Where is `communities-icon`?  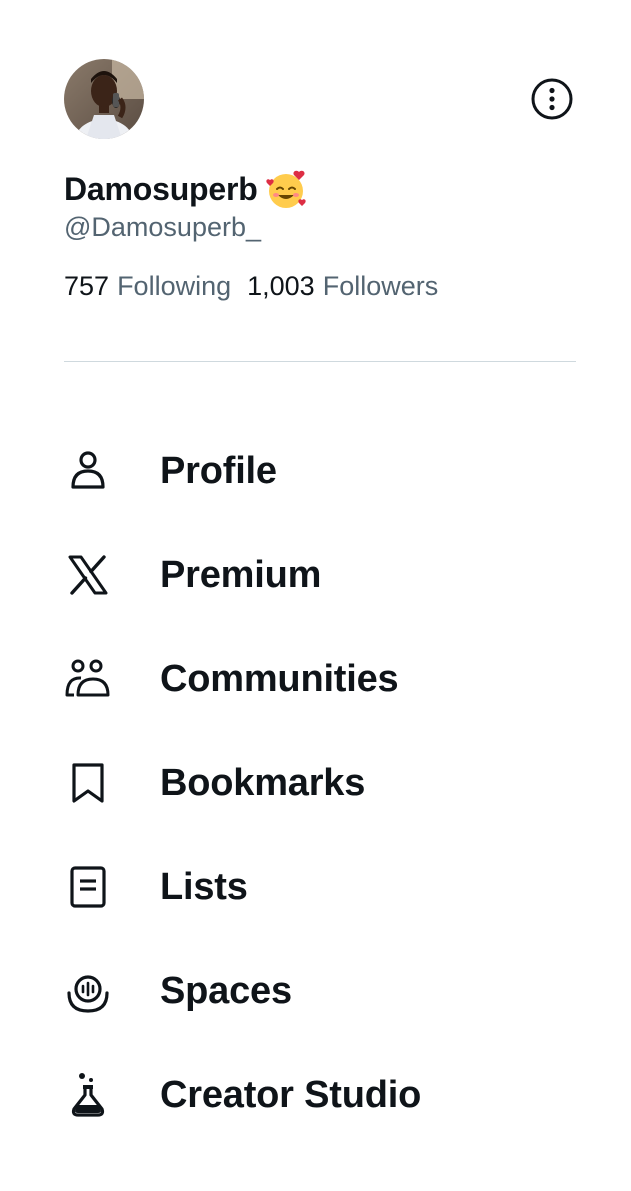
communities-icon is located at coordinates (88, 679).